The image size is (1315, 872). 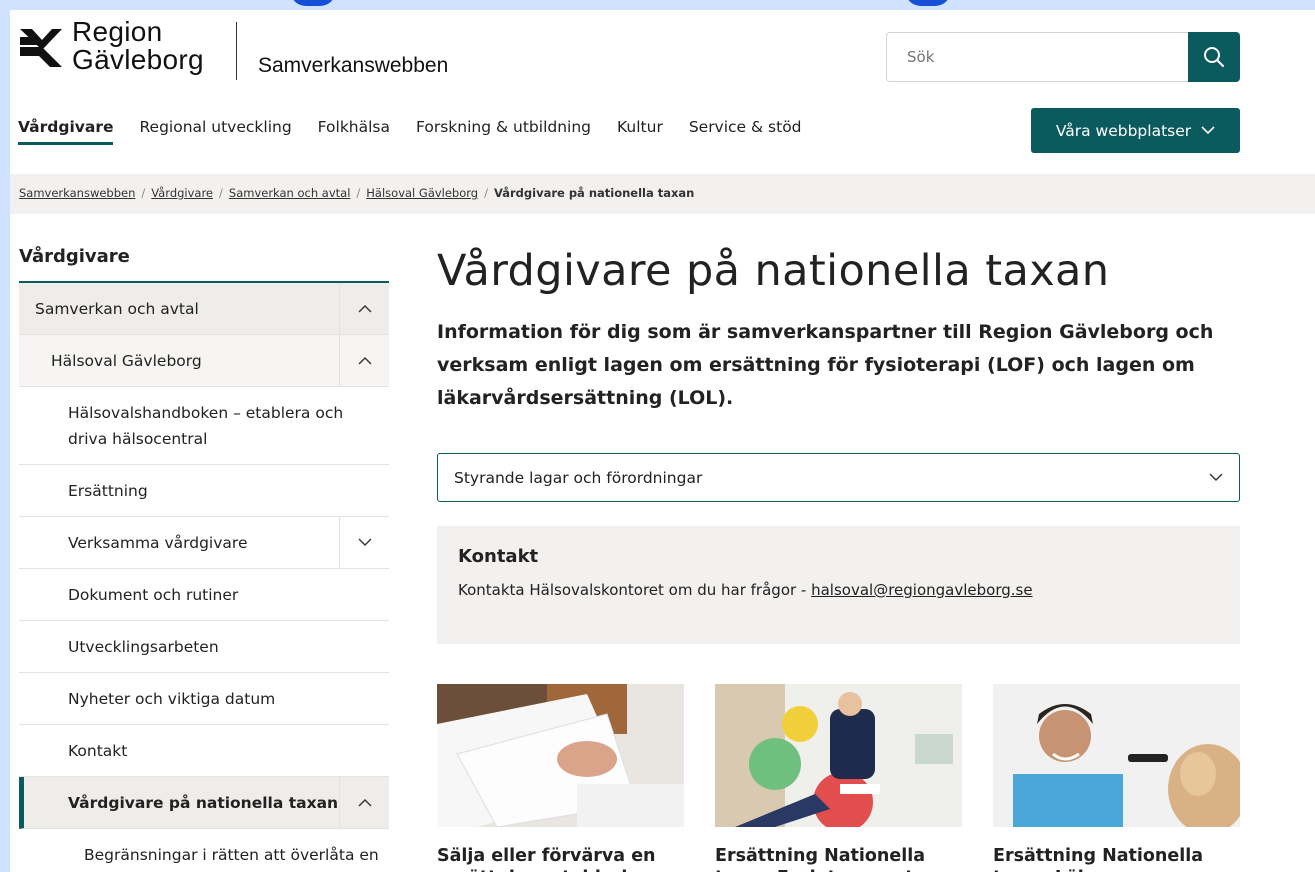 What do you see at coordinates (773, 271) in the screenshot?
I see `page-title: Vårdgivare på nationella taxan` at bounding box center [773, 271].